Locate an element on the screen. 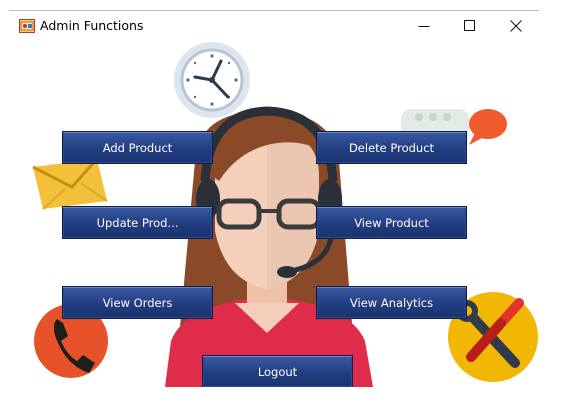 The width and height of the screenshot is (561, 412). title-bar: Admin Functions is located at coordinates (274, 26).